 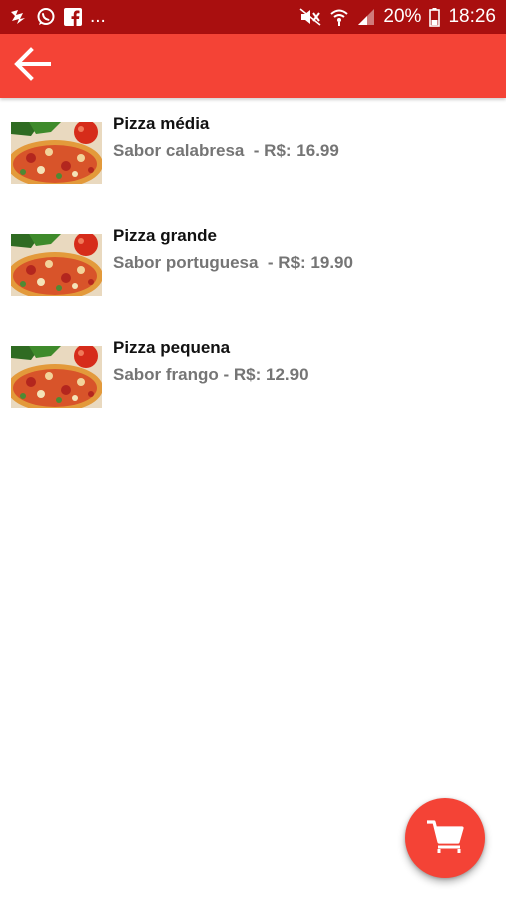 I want to click on battery-icon, so click(x=435, y=17).